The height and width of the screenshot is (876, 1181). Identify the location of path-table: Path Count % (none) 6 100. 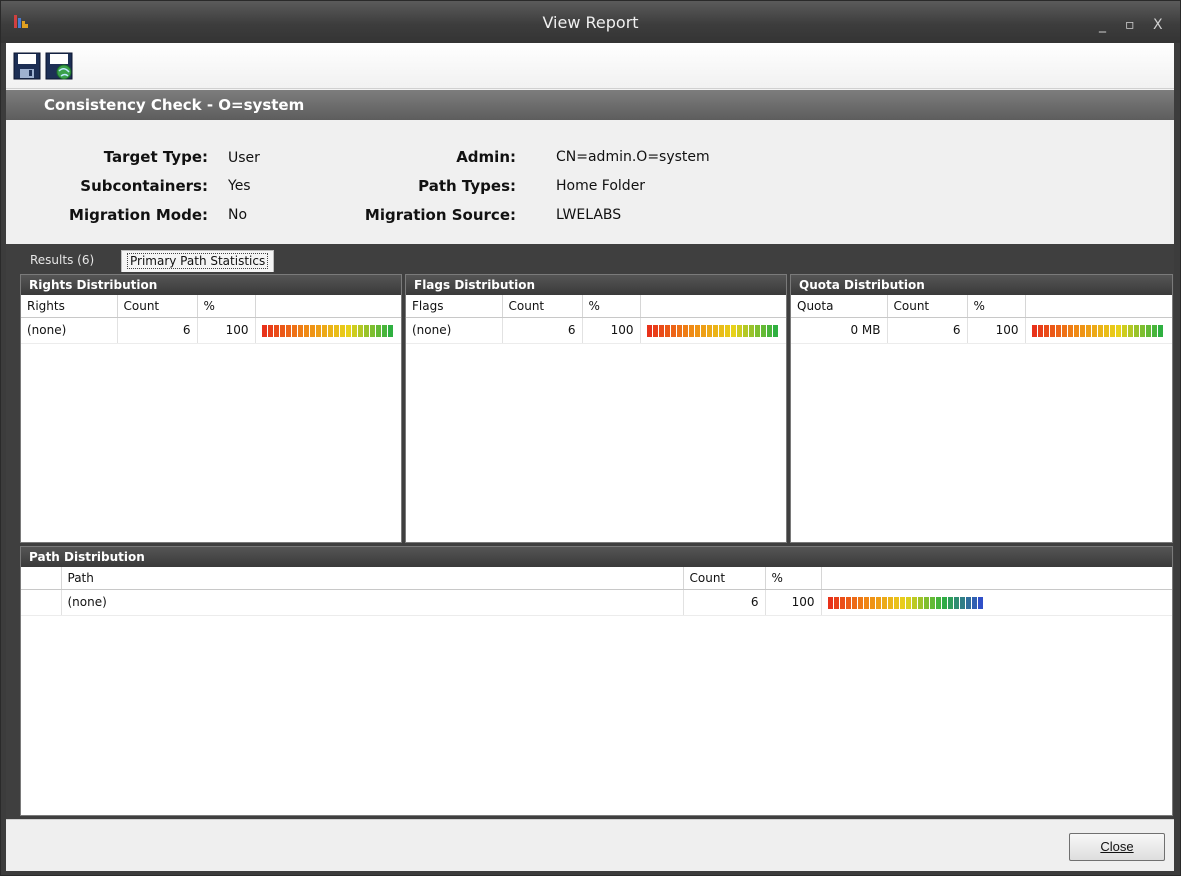
(596, 591).